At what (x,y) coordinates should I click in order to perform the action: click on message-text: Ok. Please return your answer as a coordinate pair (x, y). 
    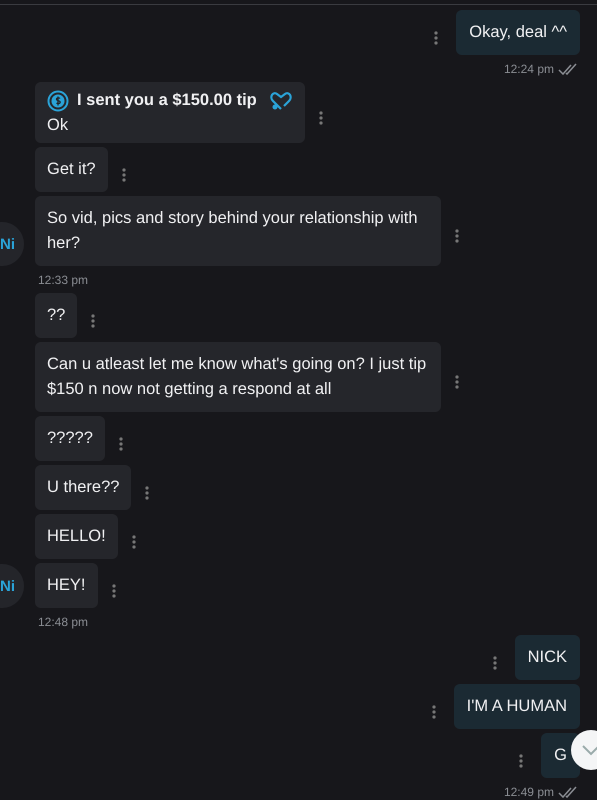
    Looking at the image, I should click on (58, 125).